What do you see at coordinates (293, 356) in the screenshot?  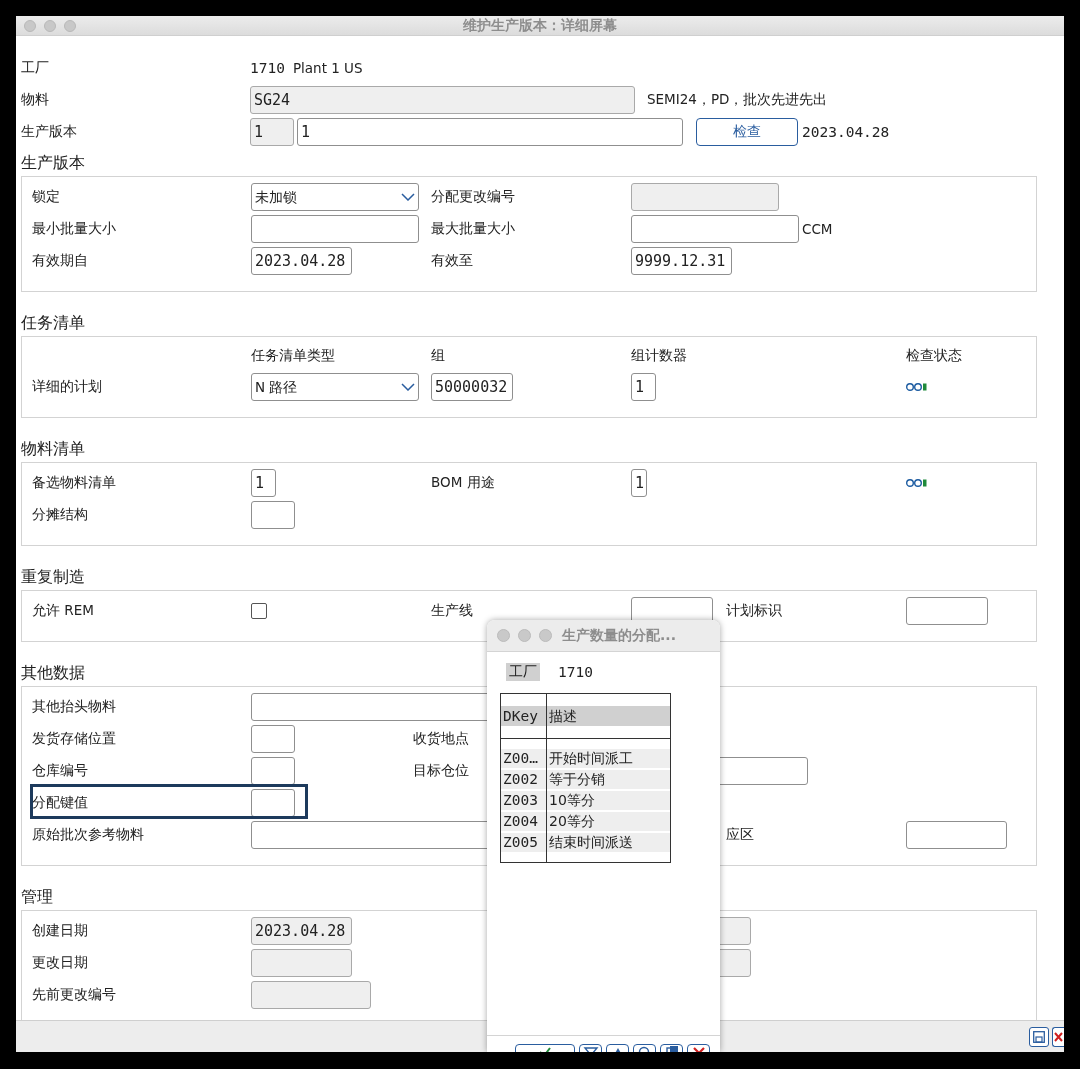 I see `column-header: 任务清单类型` at bounding box center [293, 356].